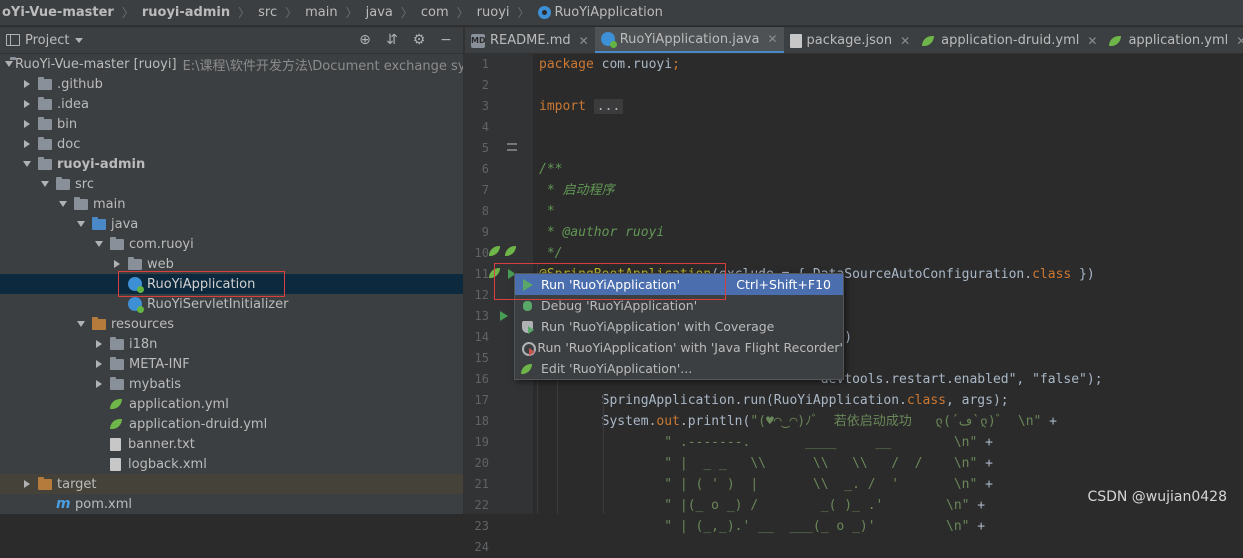 The height and width of the screenshot is (558, 1243). I want to click on editor-tab: RuoYiApplication.java ✕, so click(689, 40).